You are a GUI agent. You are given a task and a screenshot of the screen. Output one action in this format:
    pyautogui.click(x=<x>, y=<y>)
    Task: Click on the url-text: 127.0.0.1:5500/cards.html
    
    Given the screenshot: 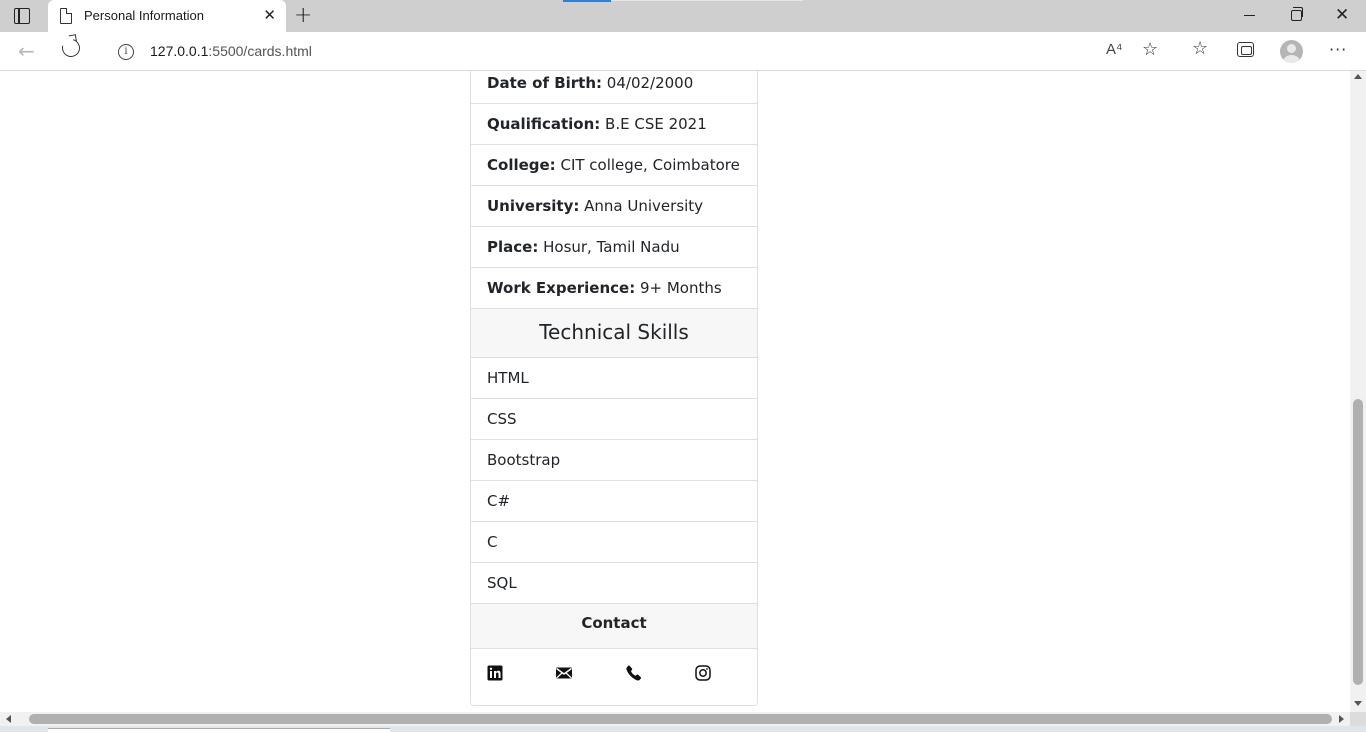 What is the action you would take?
    pyautogui.click(x=231, y=51)
    